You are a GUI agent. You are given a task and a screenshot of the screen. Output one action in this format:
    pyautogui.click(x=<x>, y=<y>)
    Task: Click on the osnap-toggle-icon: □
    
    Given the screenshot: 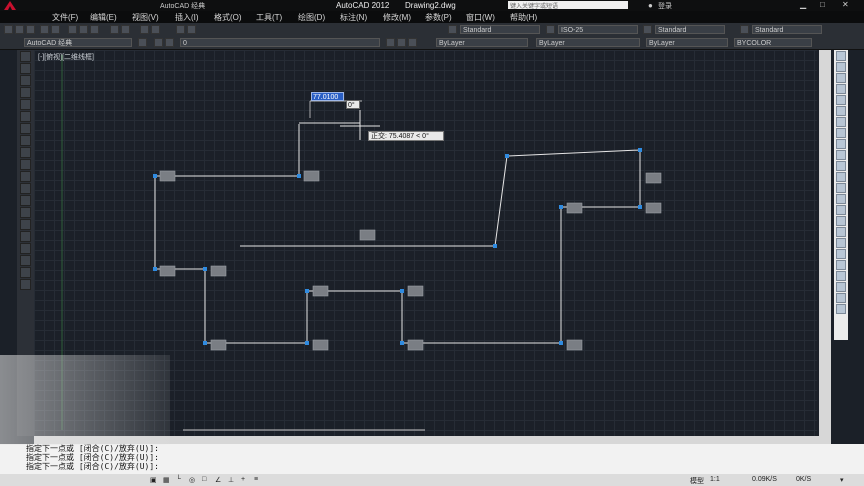 What is the action you would take?
    pyautogui.click(x=204, y=479)
    